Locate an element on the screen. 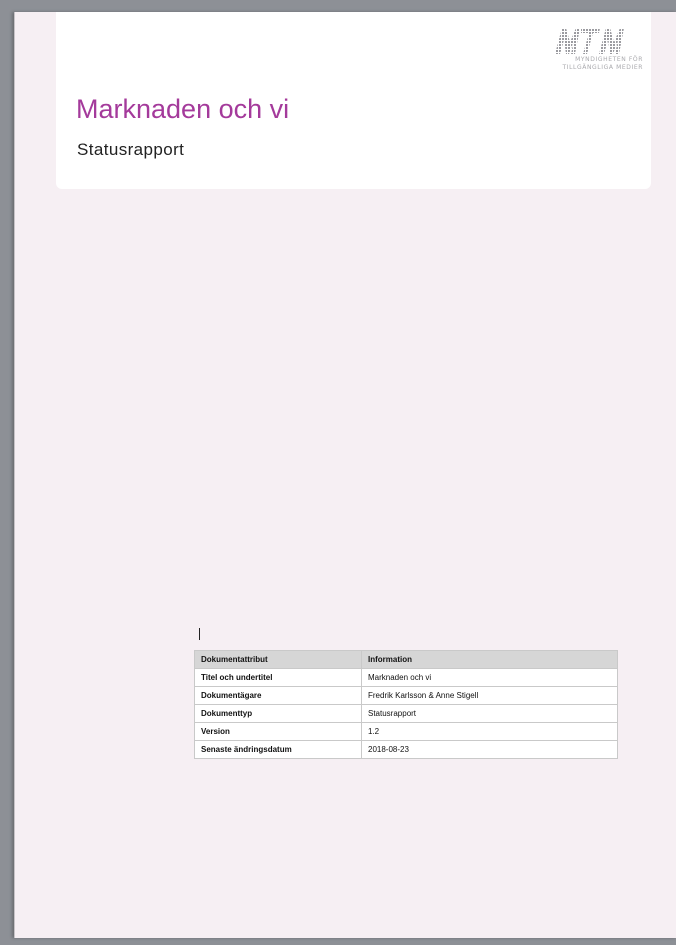 The width and height of the screenshot is (676, 945). cell-information: 1.2 is located at coordinates (489, 731).